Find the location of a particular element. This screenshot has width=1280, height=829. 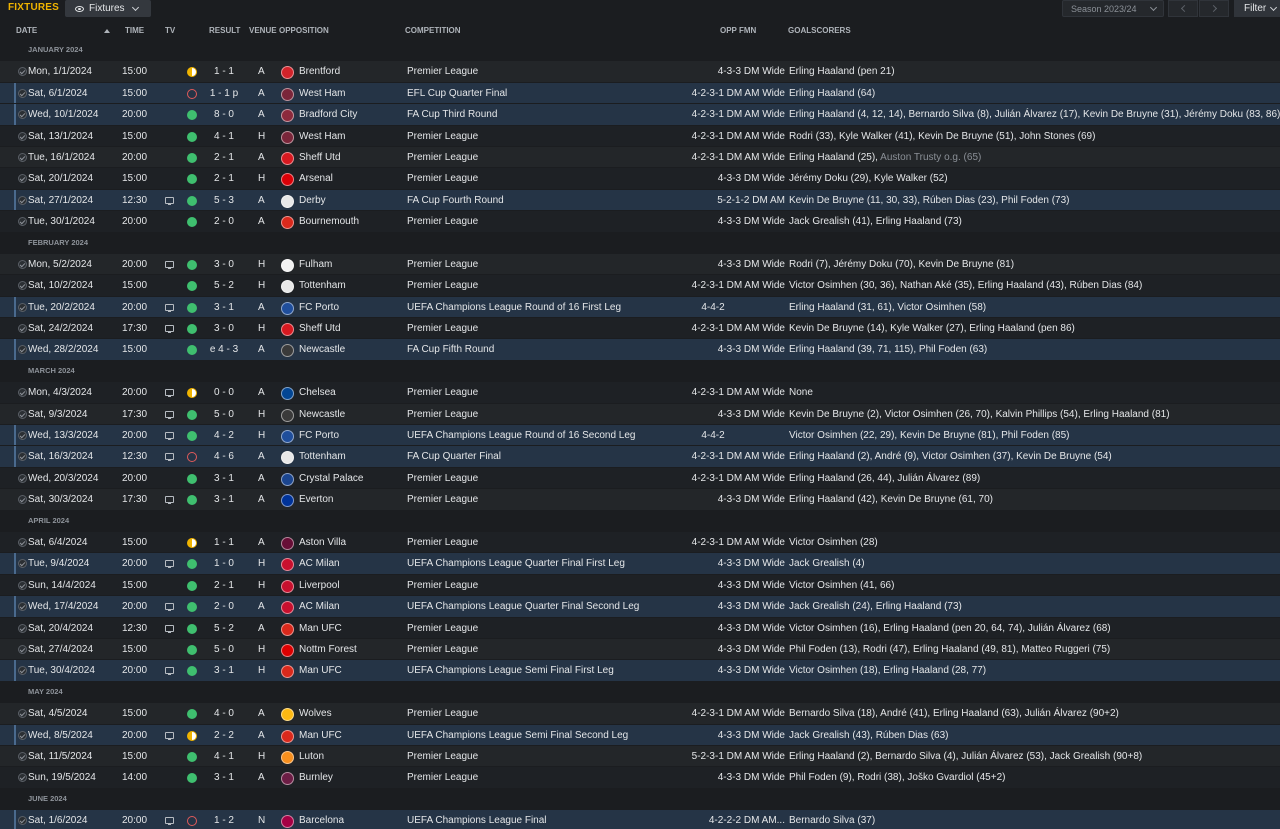

fixture-result: 1 - 1 p is located at coordinates (224, 93).